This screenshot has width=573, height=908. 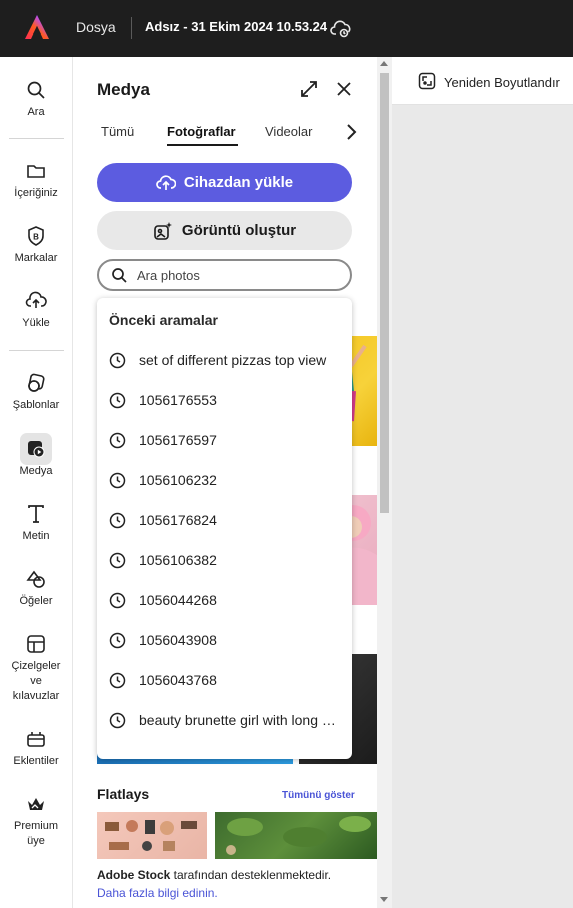 What do you see at coordinates (178, 640) in the screenshot?
I see `recent-search-text: 1056043908` at bounding box center [178, 640].